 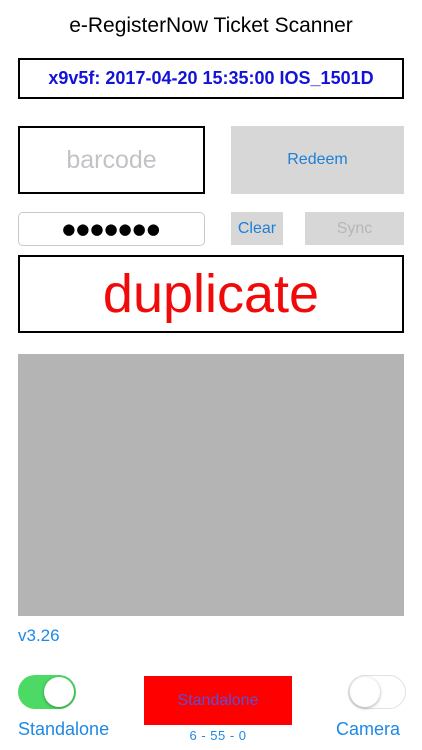 What do you see at coordinates (257, 228) in the screenshot?
I see `clear-button: Clear` at bounding box center [257, 228].